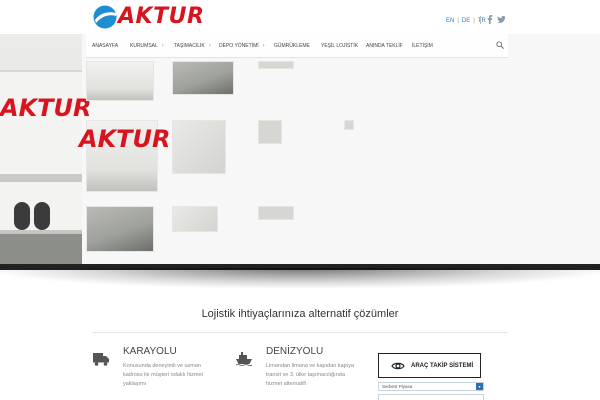 The height and width of the screenshot is (400, 600). I want to click on nav-item-label: YEŞİL LOJİSTİK, so click(340, 45).